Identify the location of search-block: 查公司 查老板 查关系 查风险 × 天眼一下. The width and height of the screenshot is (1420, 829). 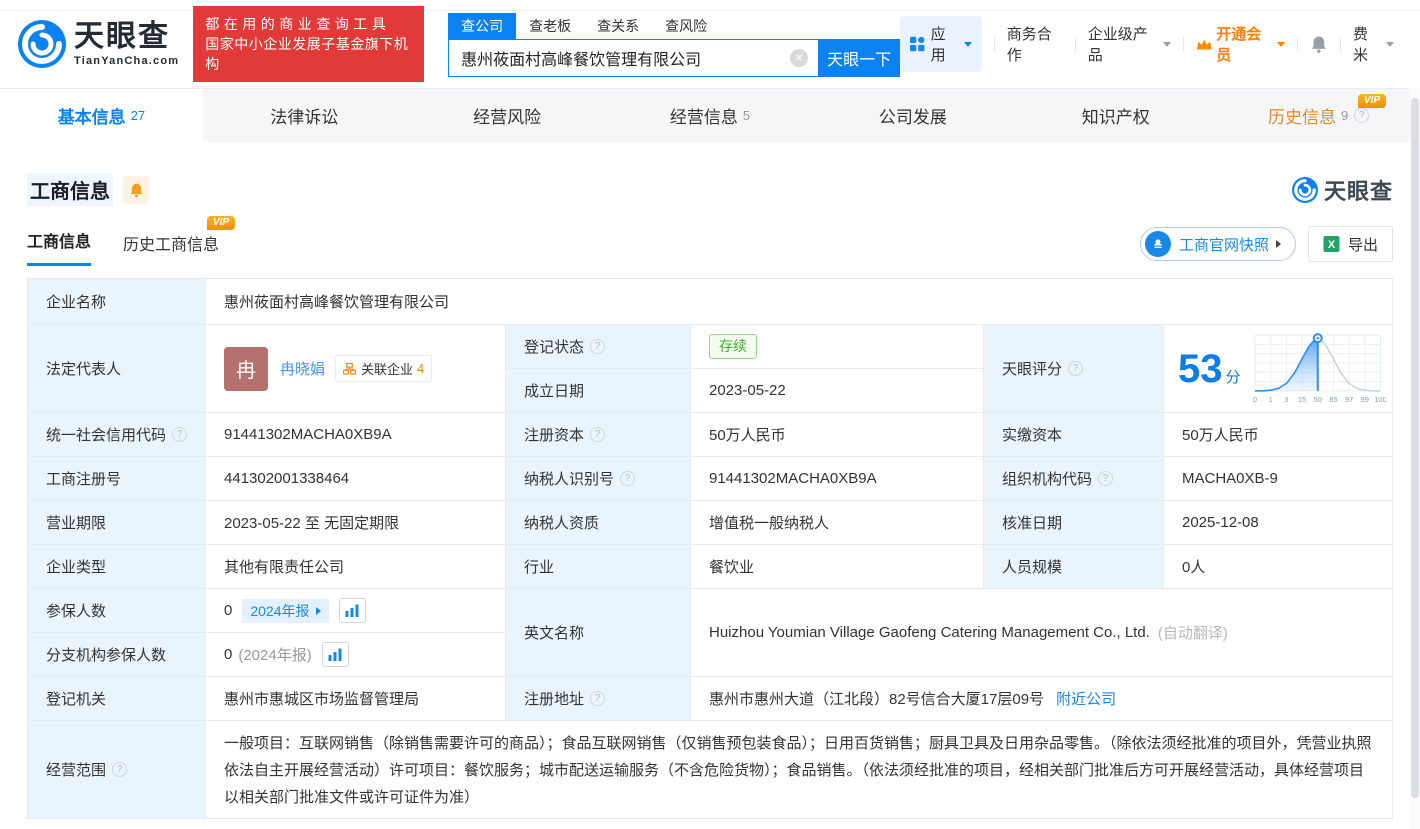
(674, 44).